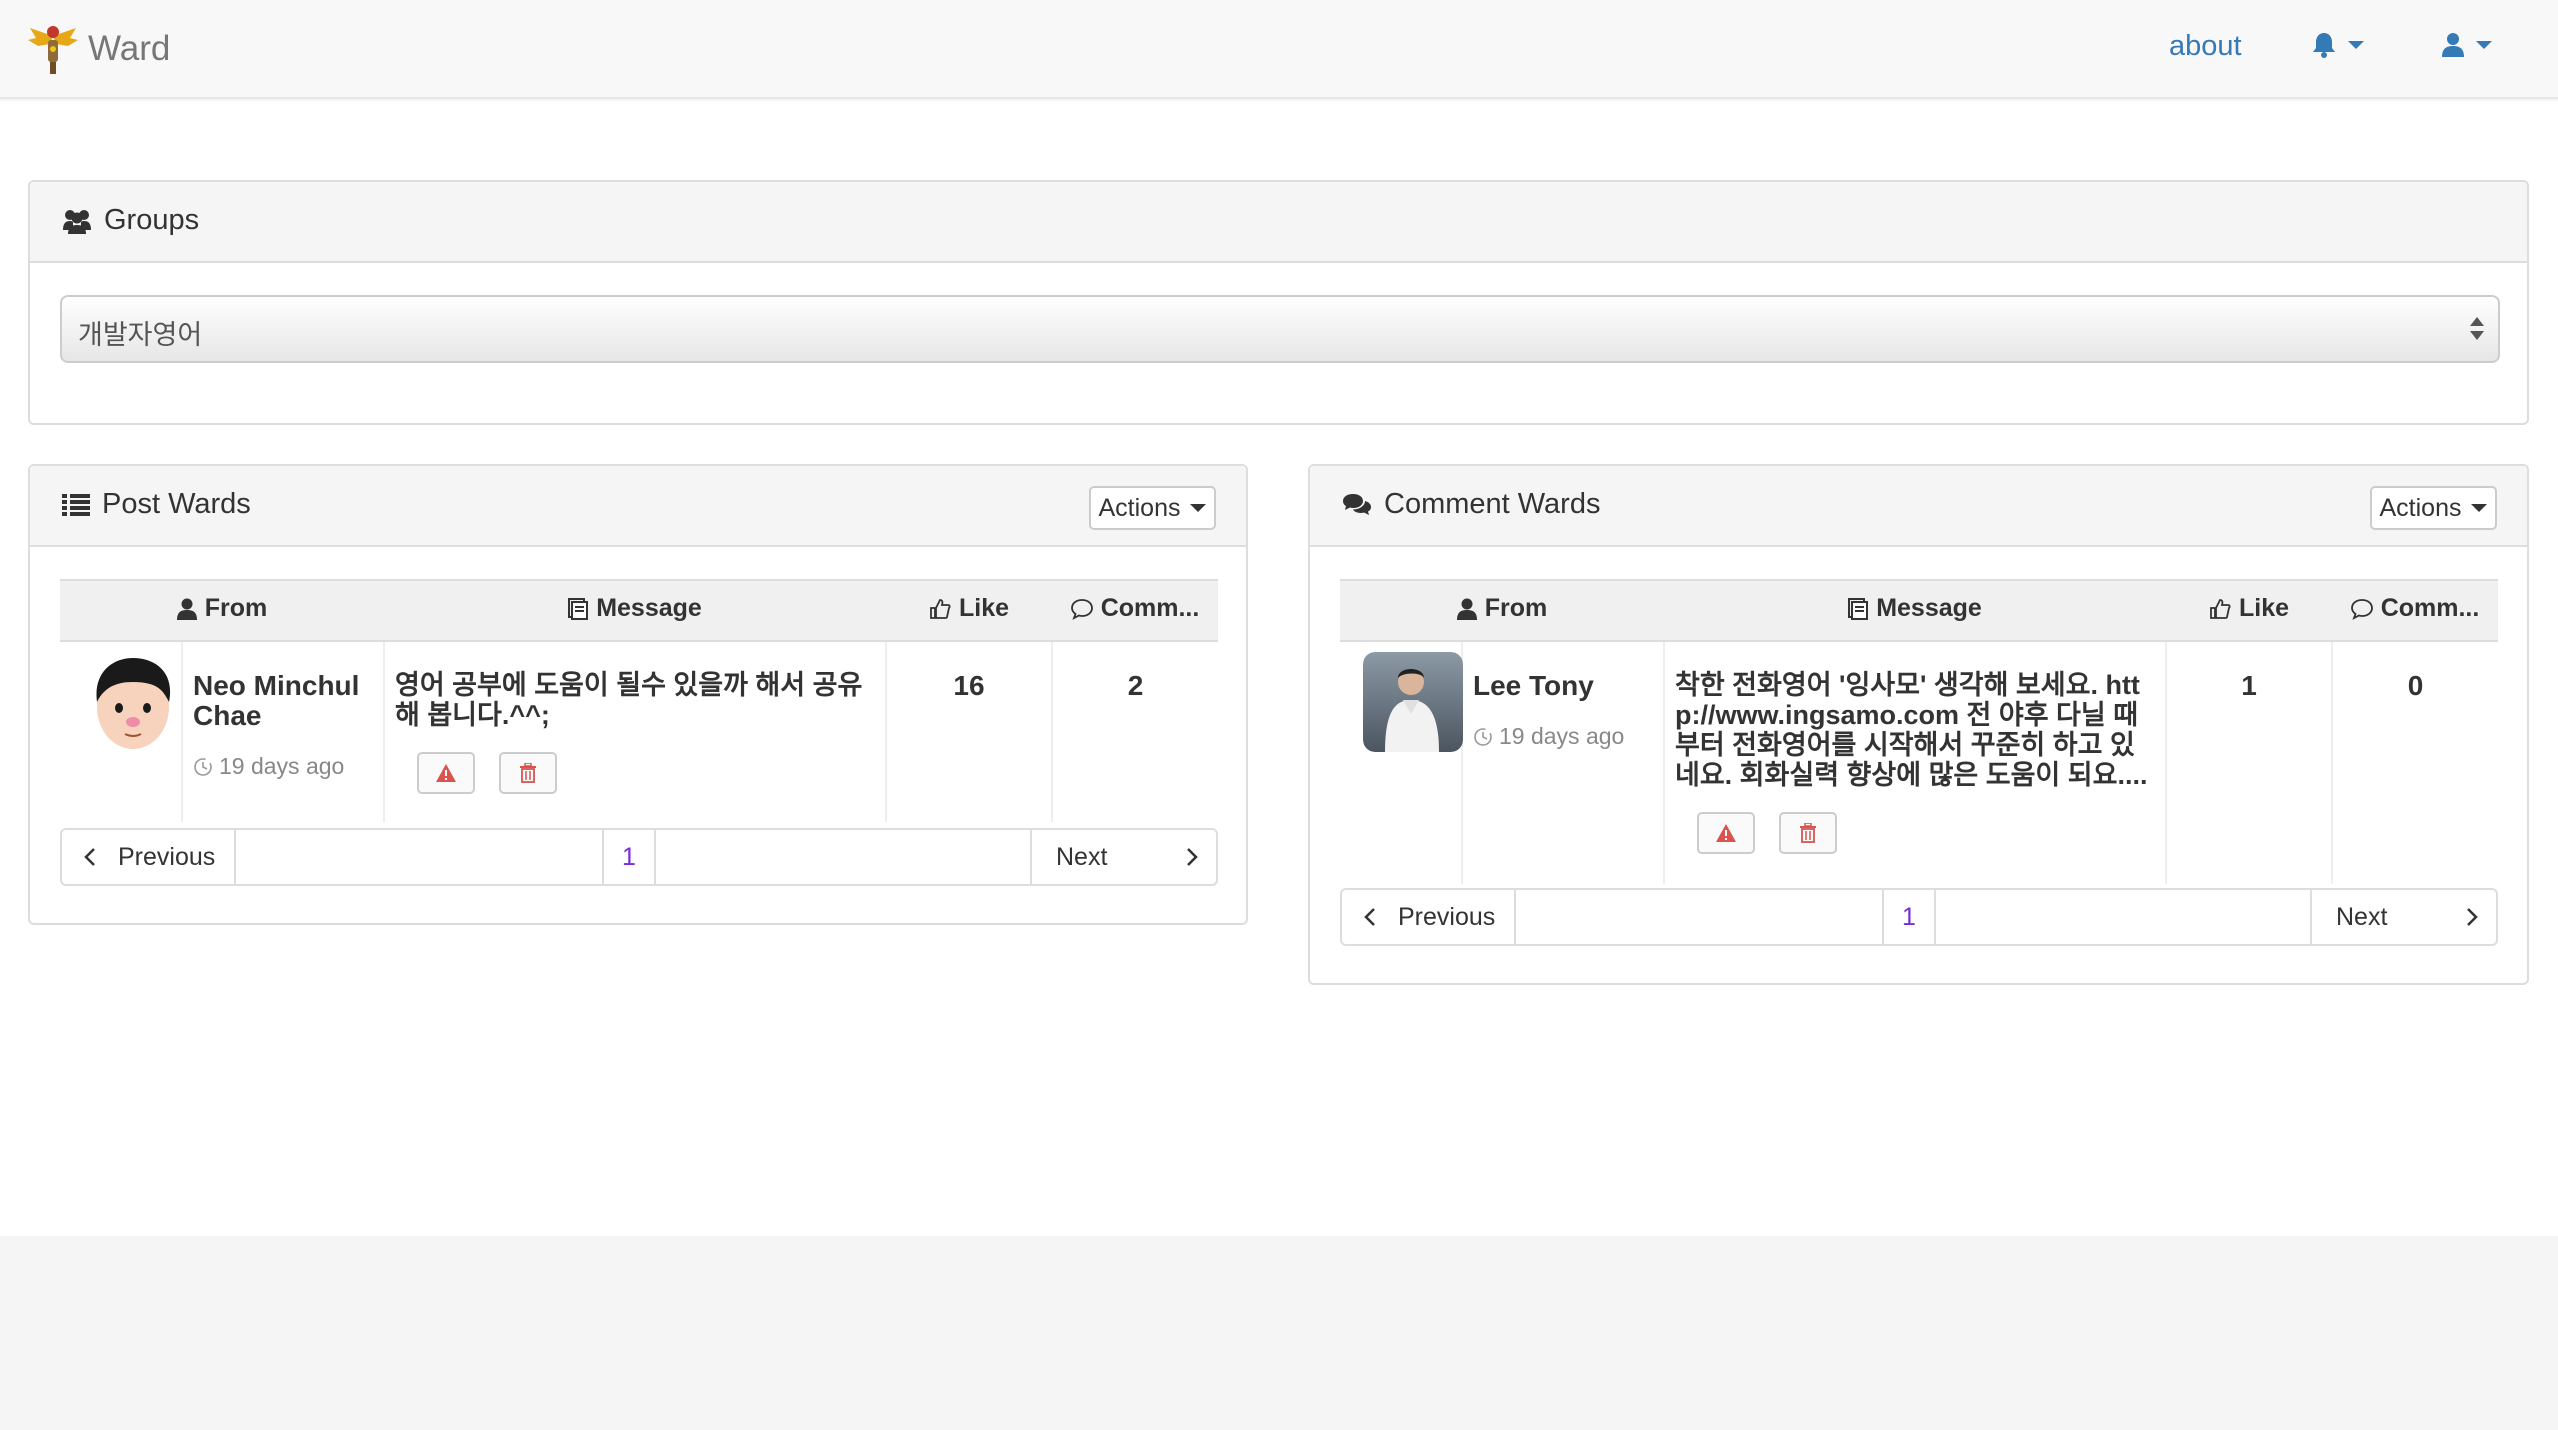  Describe the element at coordinates (2467, 45) in the screenshot. I see `user-dropdown` at that location.